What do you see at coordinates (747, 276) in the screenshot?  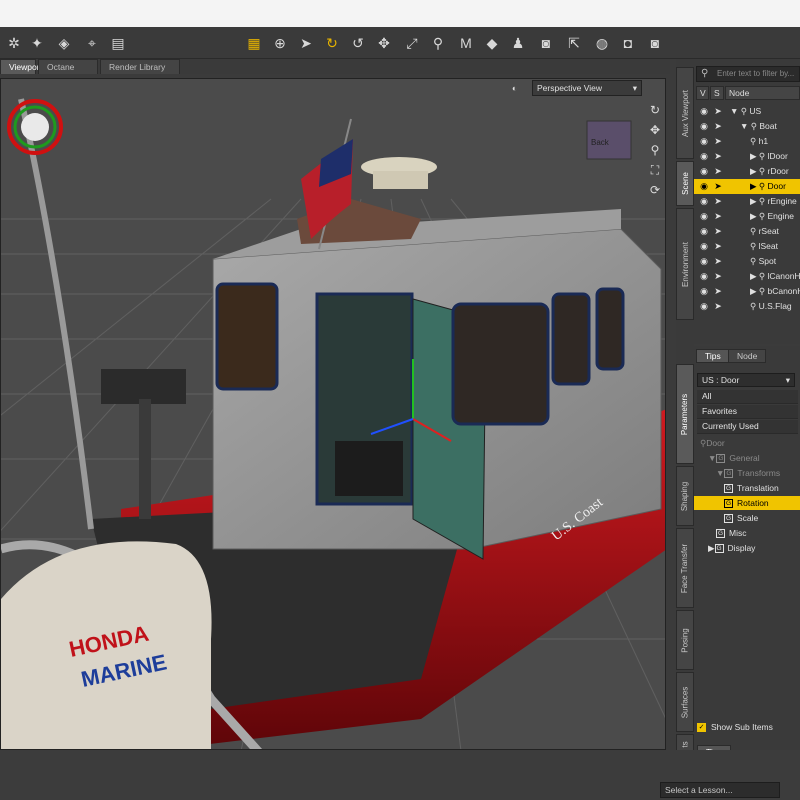 I see `scene-row: ◉ ➤ ▶ ⚲ lCanonH` at bounding box center [747, 276].